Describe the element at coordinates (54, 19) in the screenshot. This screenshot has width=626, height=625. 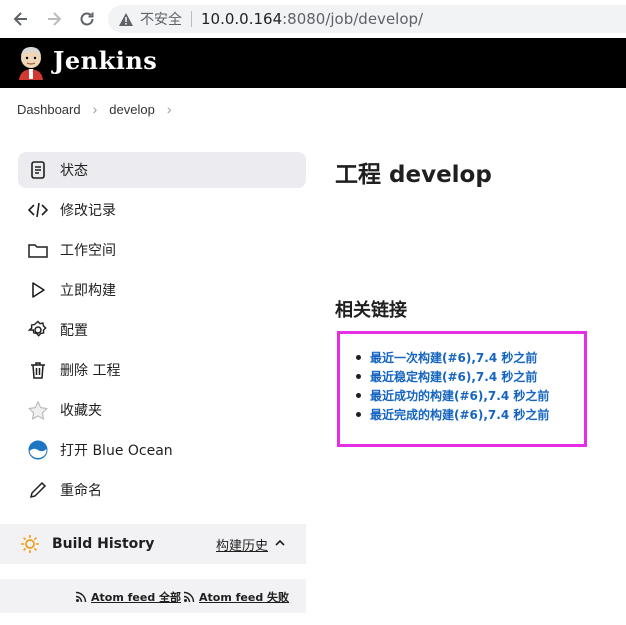
I see `forward-icon` at that location.